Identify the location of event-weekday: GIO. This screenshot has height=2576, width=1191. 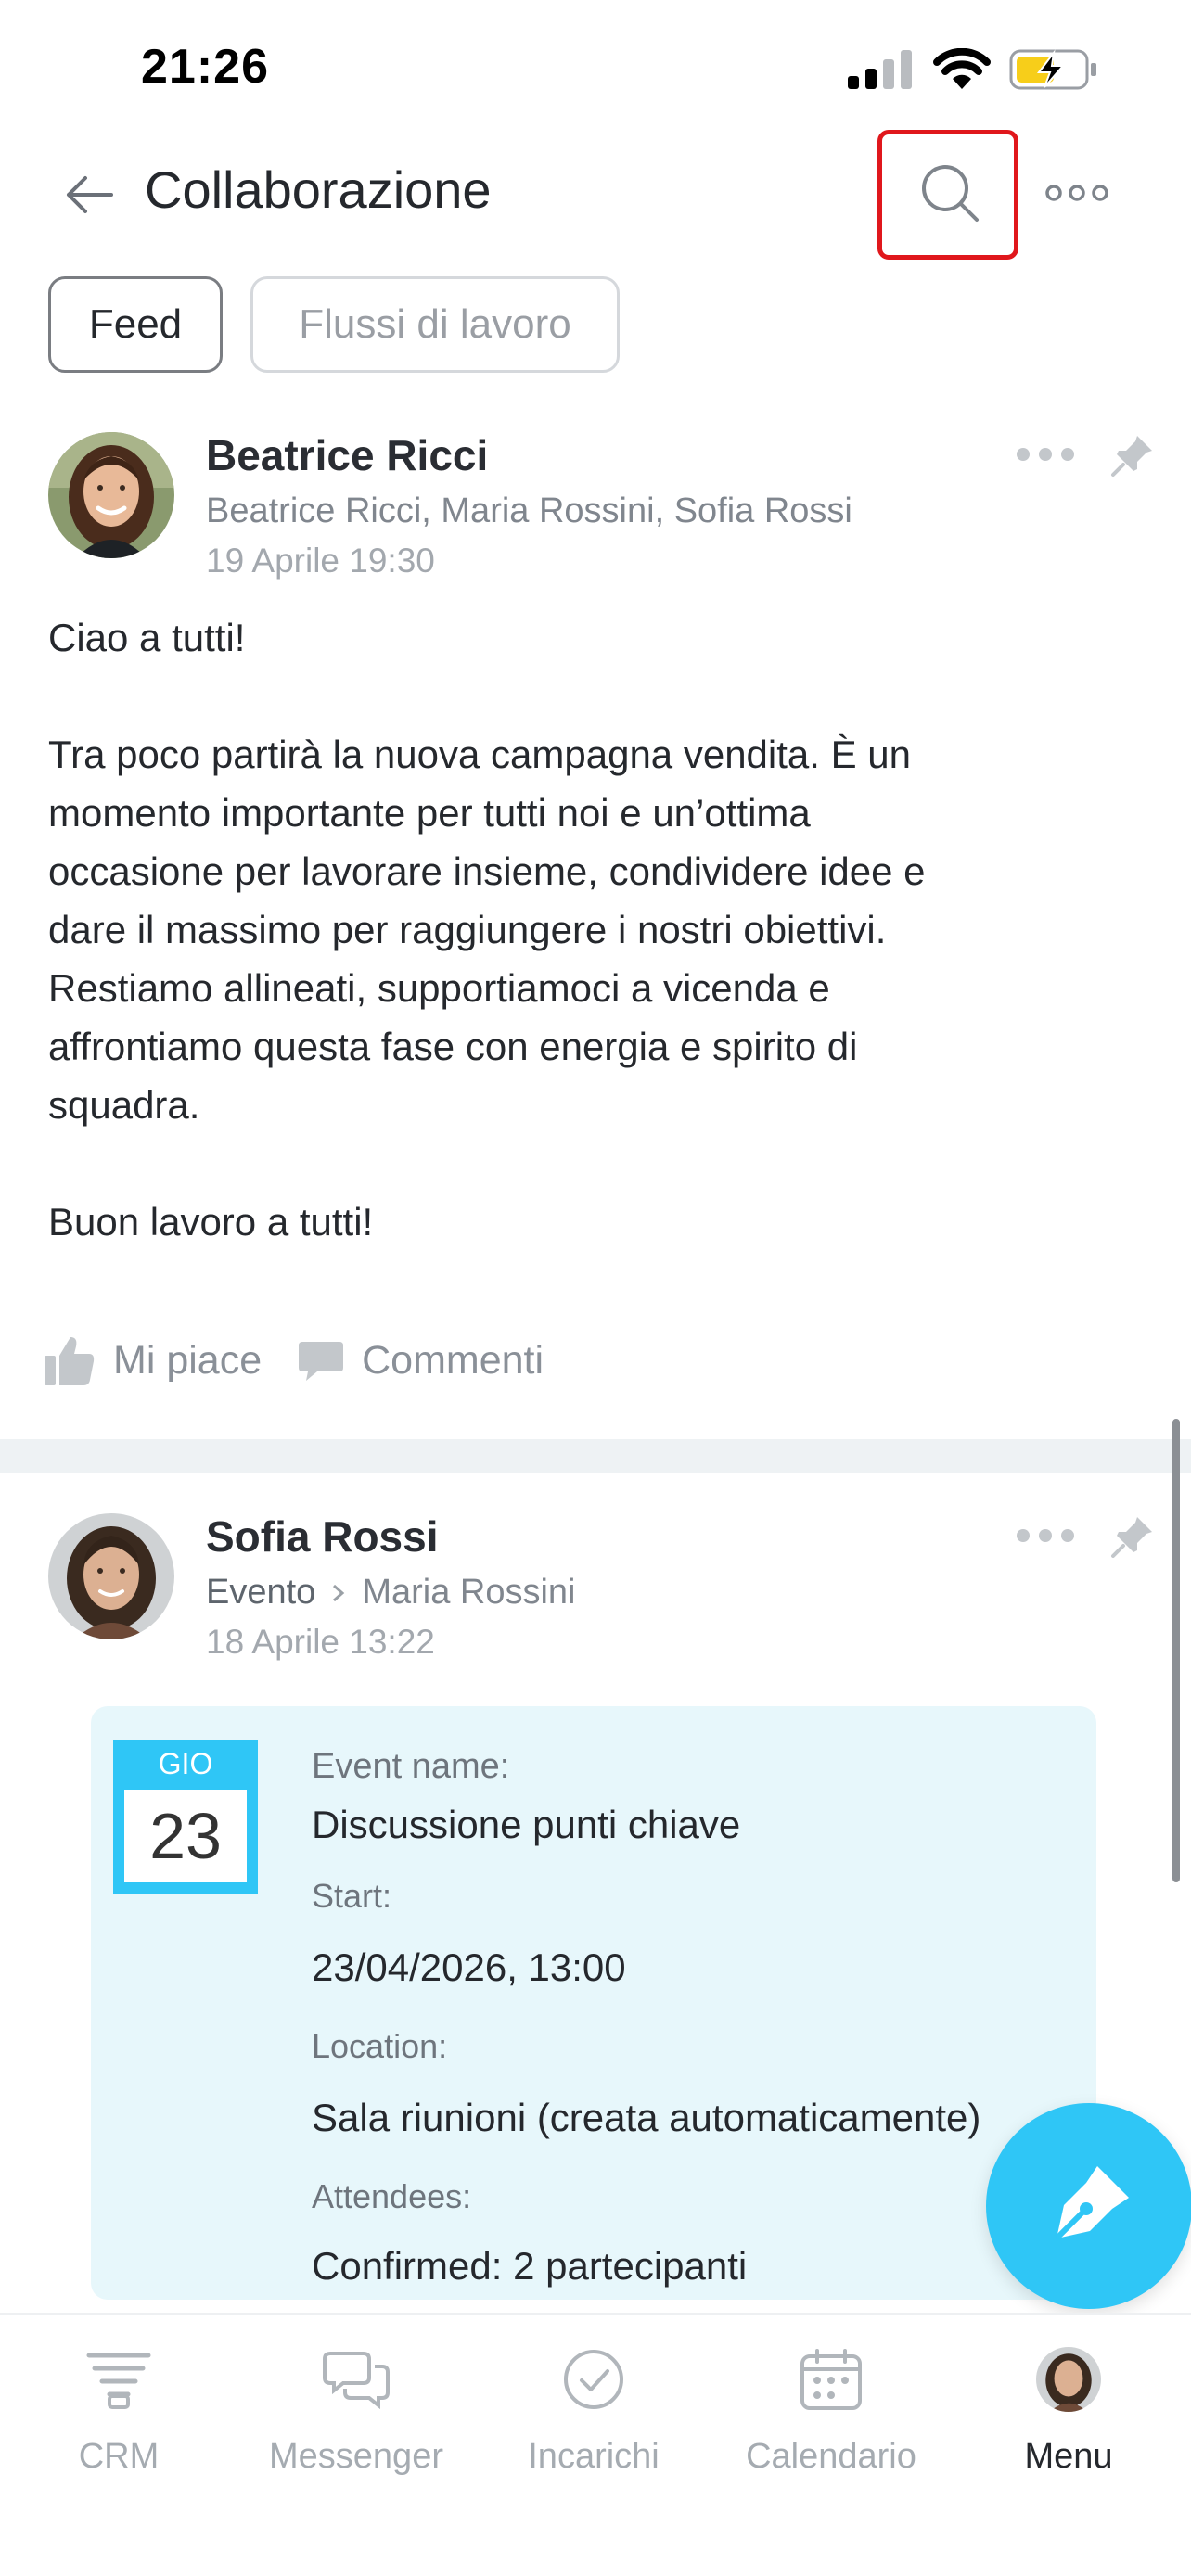
(185, 1763).